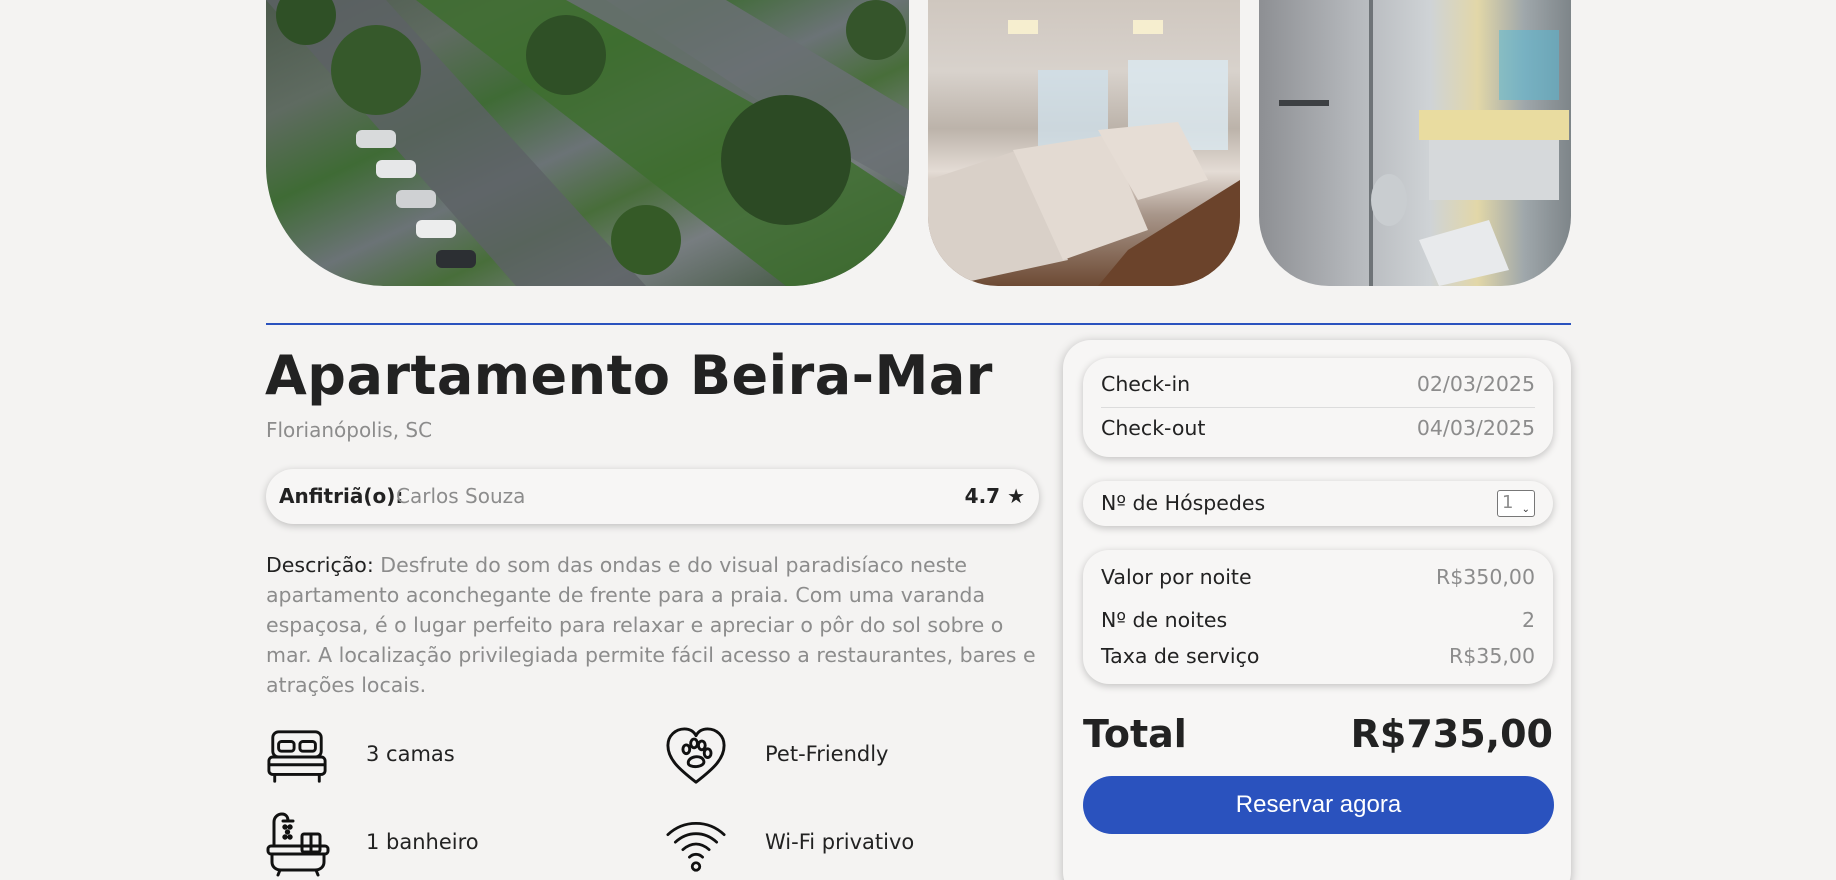 The image size is (1836, 880). What do you see at coordinates (1180, 656) in the screenshot?
I see `fee-label: Taxa de serviço` at bounding box center [1180, 656].